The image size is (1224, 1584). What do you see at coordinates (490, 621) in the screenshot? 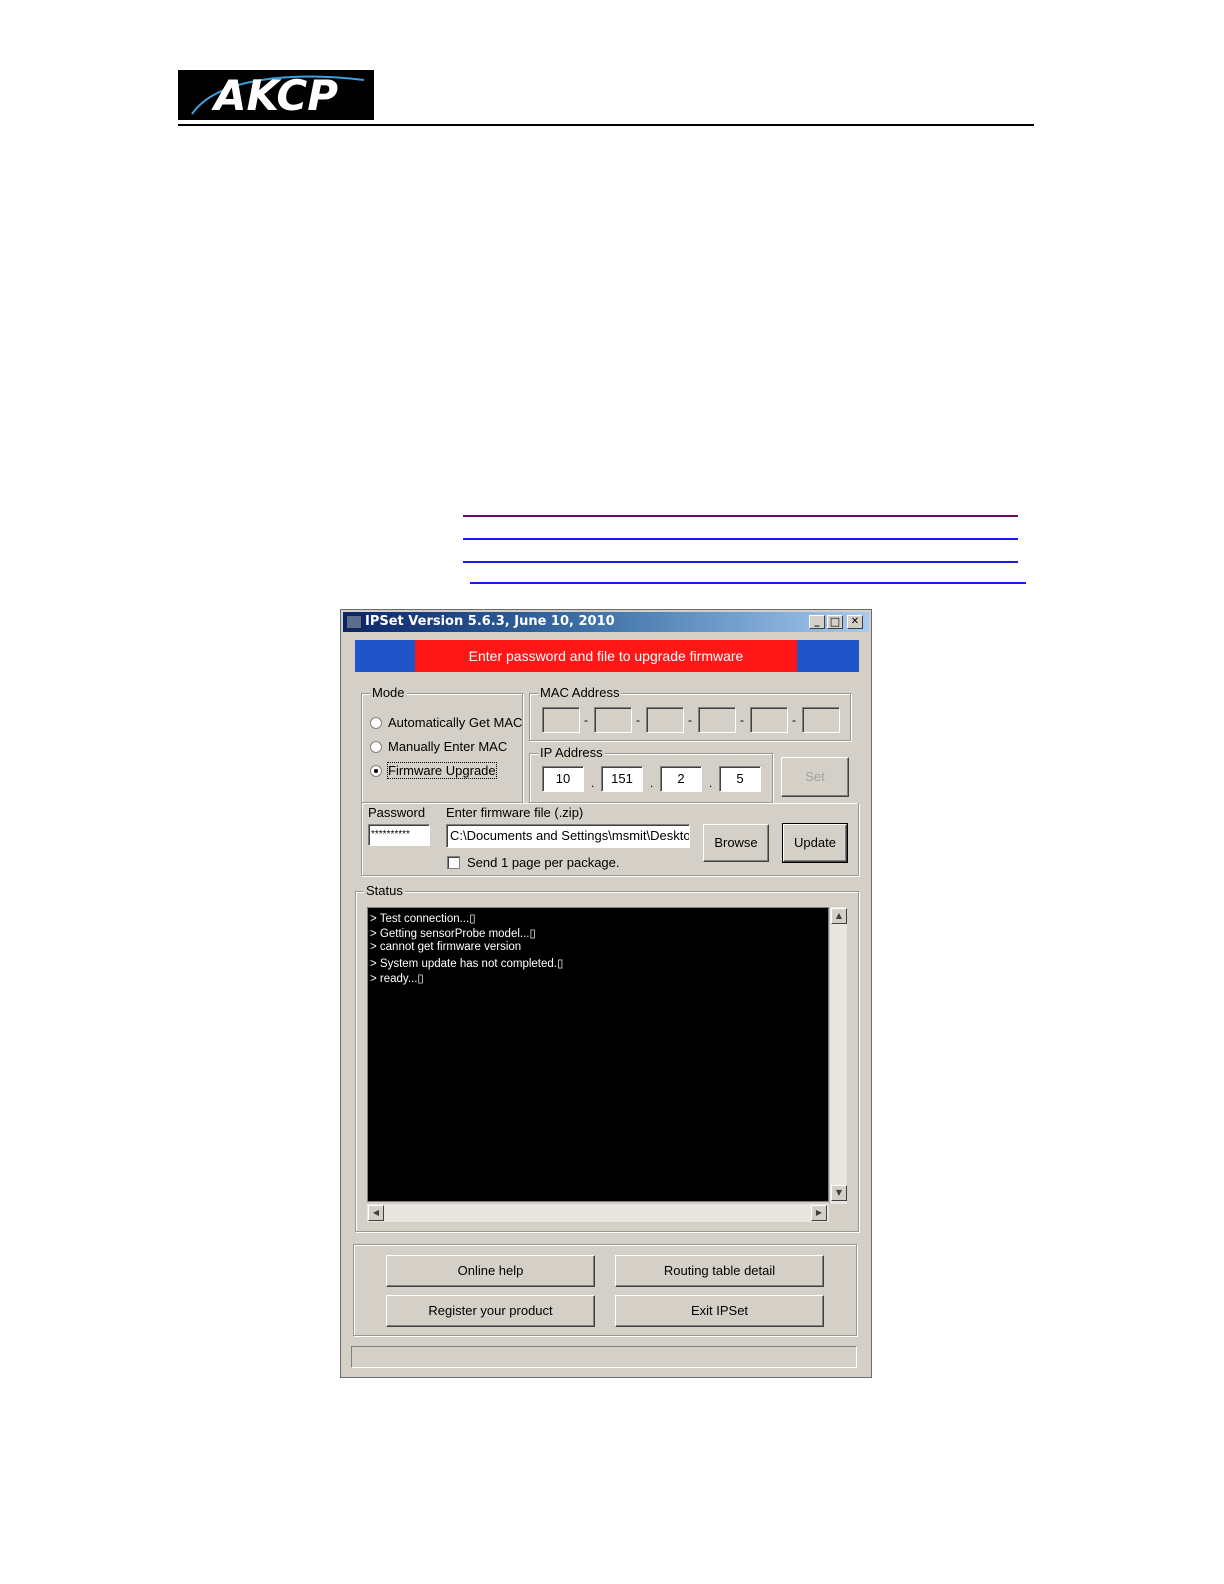
I see `window-title: IPSet Version 5.6.3, June 10, 2010` at bounding box center [490, 621].